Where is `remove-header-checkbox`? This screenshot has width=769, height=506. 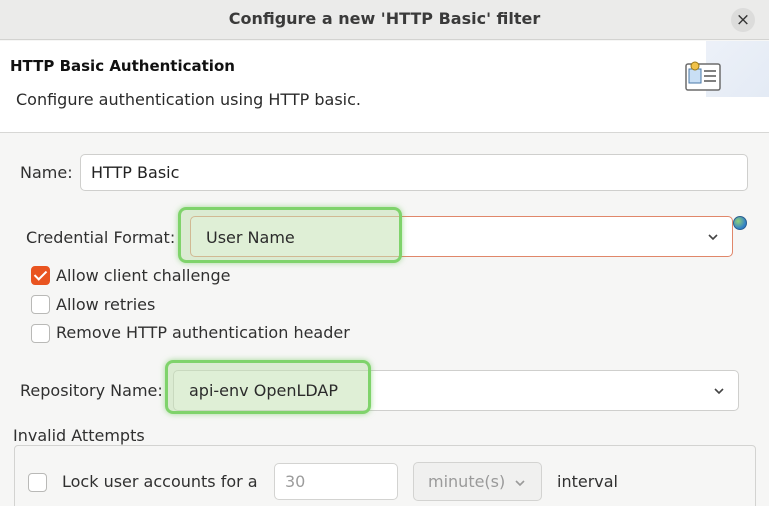 remove-header-checkbox is located at coordinates (40, 333).